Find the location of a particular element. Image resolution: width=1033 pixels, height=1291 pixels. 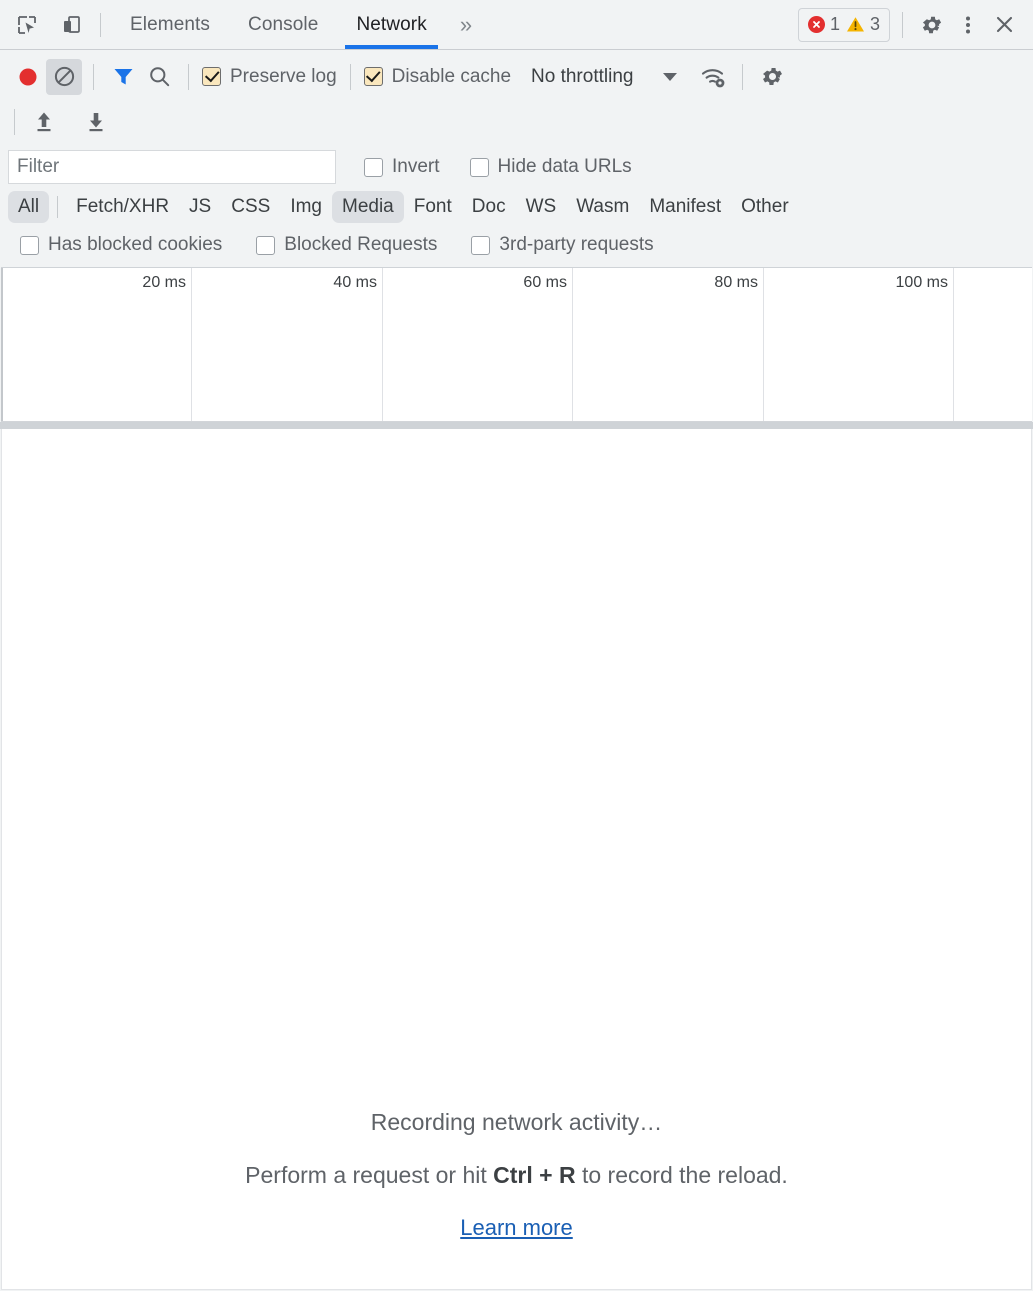

import-har-button is located at coordinates (44, 122).